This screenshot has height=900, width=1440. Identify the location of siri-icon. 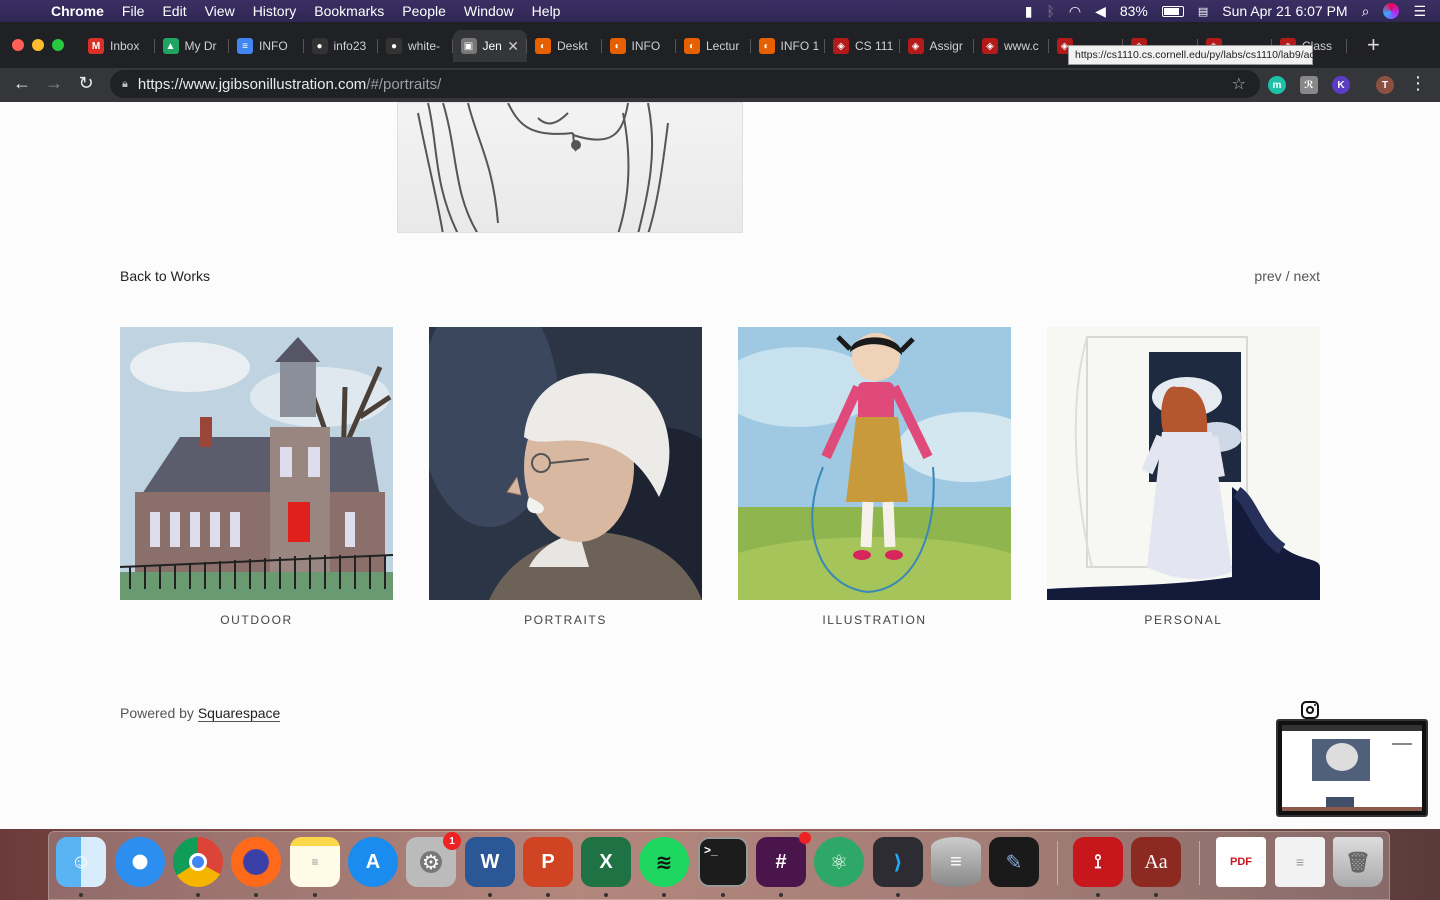
(1391, 11).